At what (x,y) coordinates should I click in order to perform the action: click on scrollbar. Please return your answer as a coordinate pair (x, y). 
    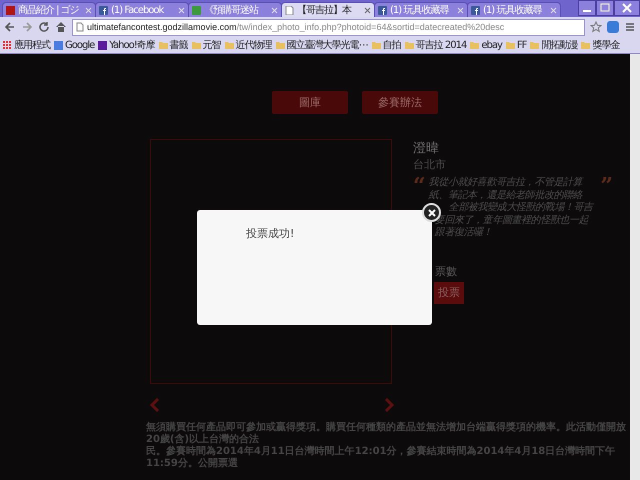
    Looking at the image, I should click on (635, 267).